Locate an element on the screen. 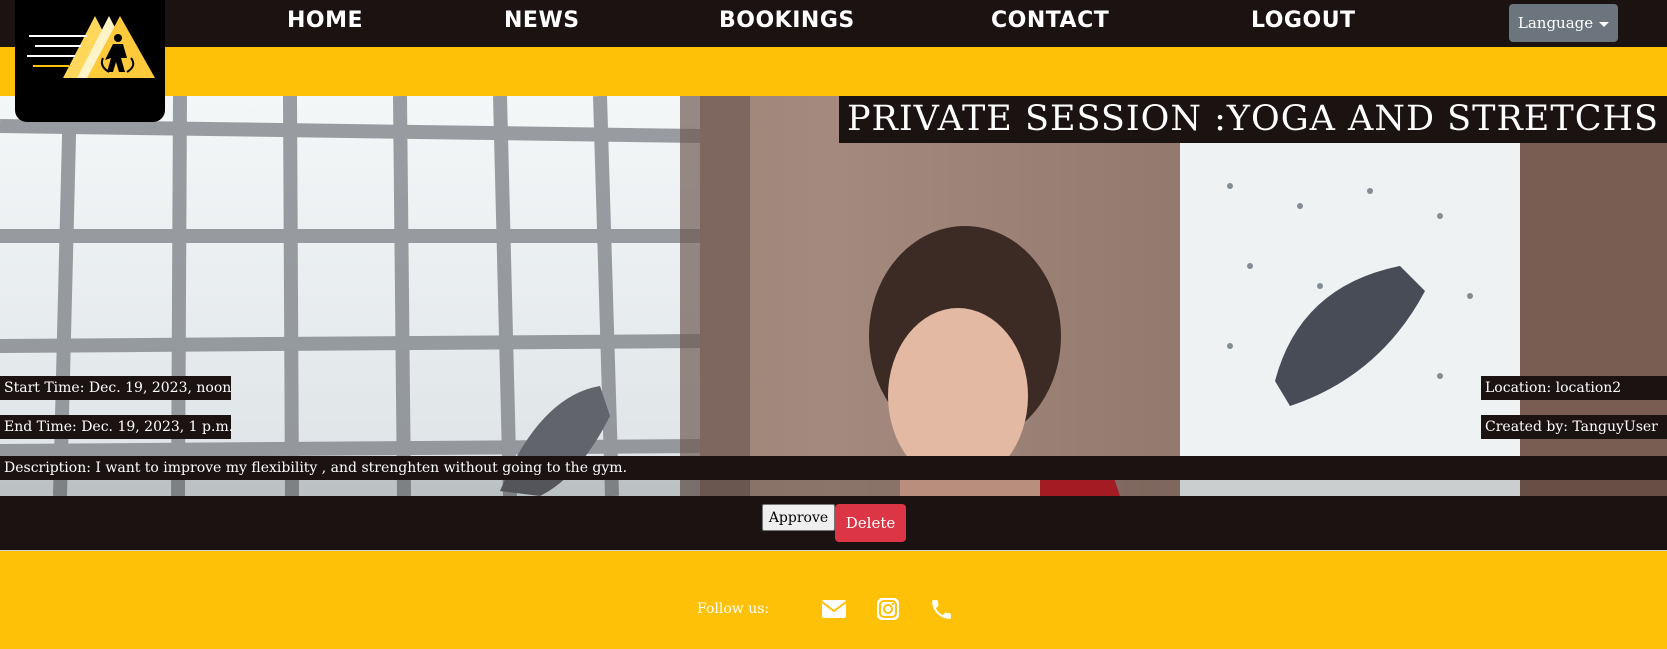 Image resolution: width=1667 pixels, height=649 pixels. nav-logout-link: LOGOUT is located at coordinates (1303, 20).